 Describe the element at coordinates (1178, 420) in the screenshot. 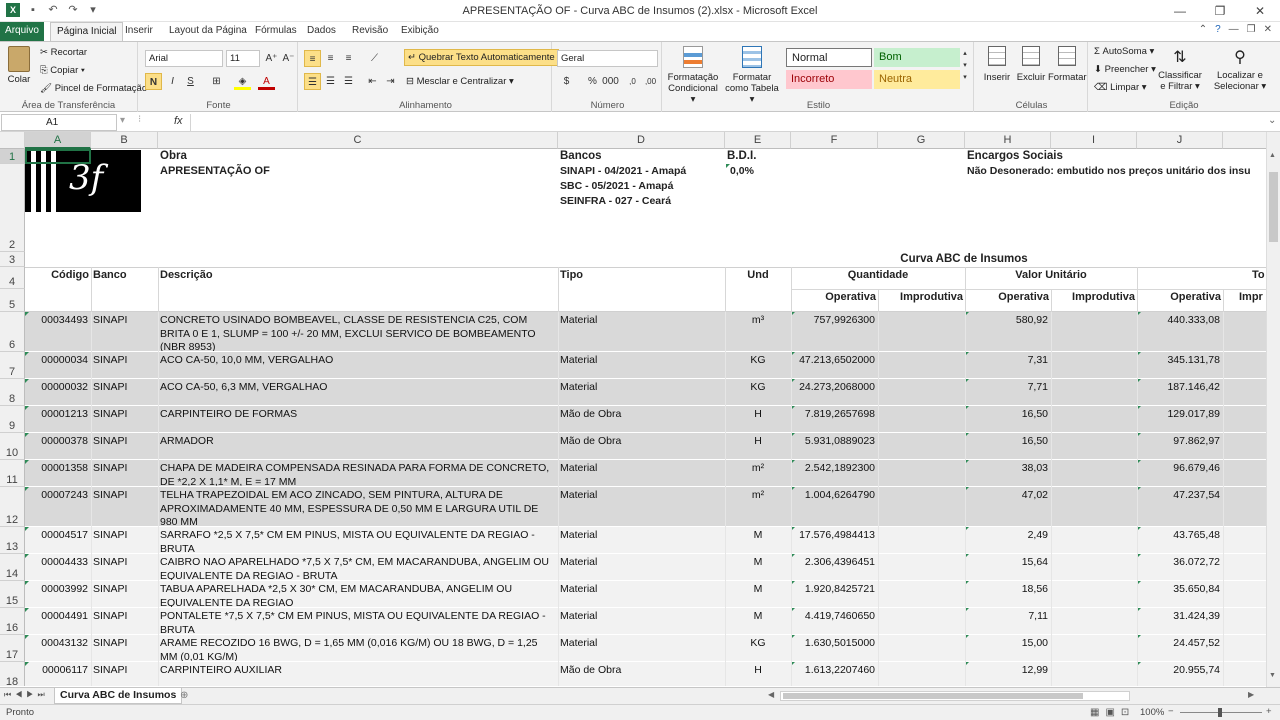

I see `cell-total: 129.017,89` at that location.